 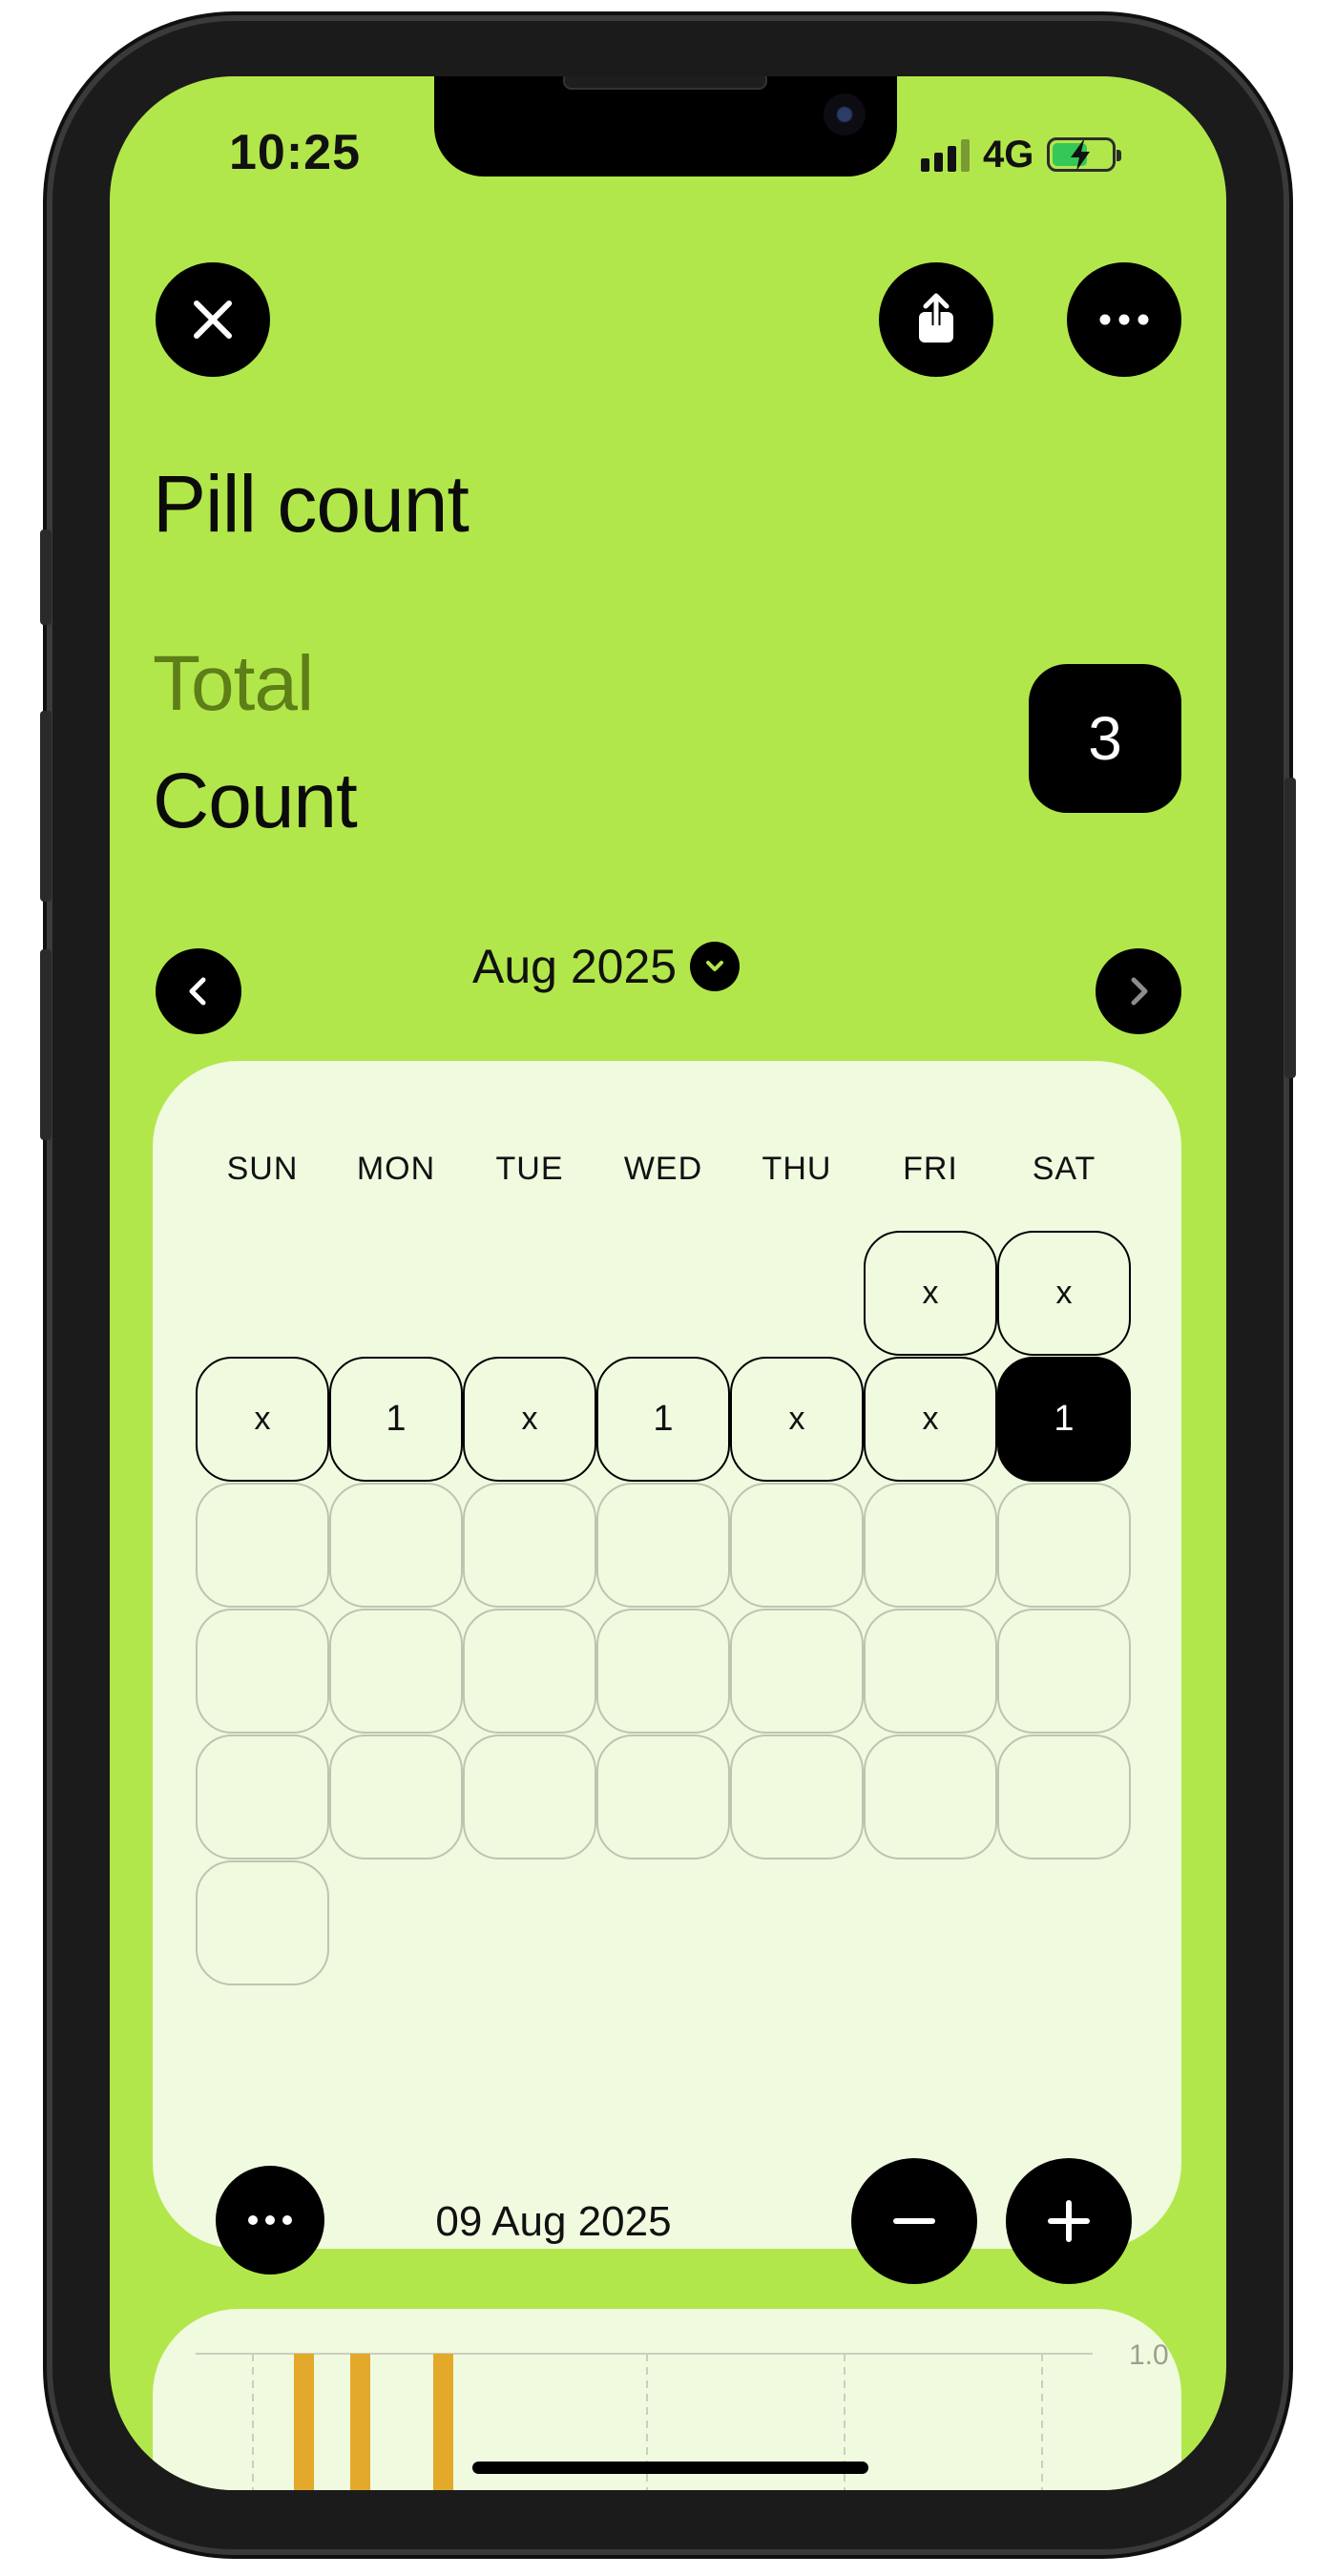 What do you see at coordinates (396, 1169) in the screenshot?
I see `weekday-mon: MON` at bounding box center [396, 1169].